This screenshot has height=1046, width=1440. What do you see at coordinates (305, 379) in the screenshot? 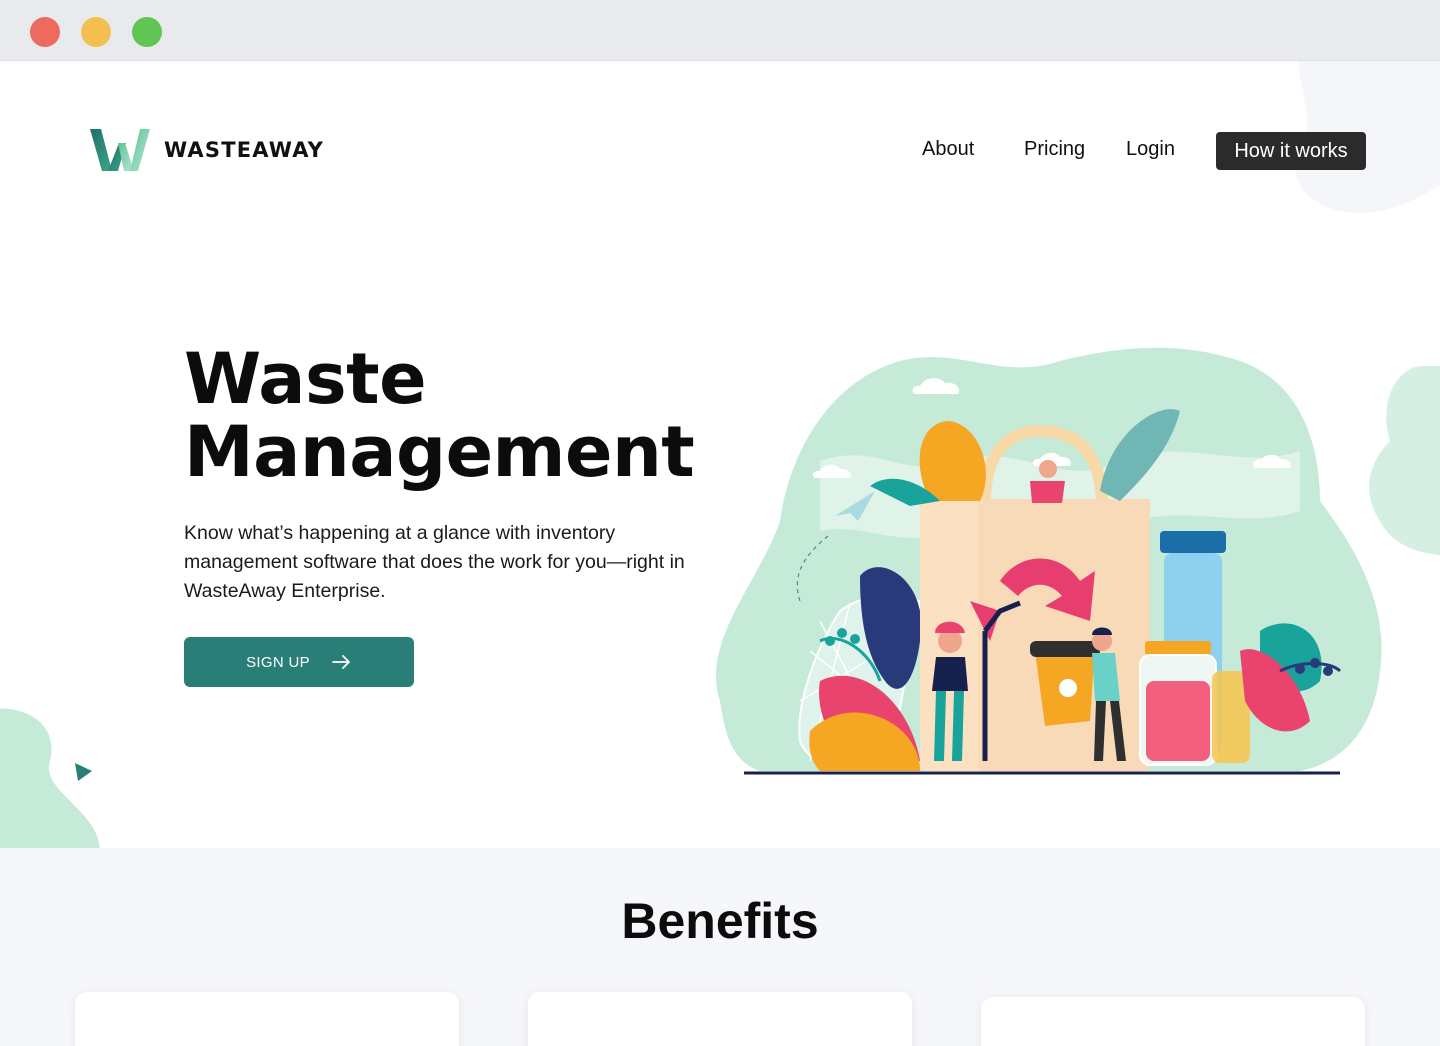
I see `hero-title-line-1: Waste` at bounding box center [305, 379].